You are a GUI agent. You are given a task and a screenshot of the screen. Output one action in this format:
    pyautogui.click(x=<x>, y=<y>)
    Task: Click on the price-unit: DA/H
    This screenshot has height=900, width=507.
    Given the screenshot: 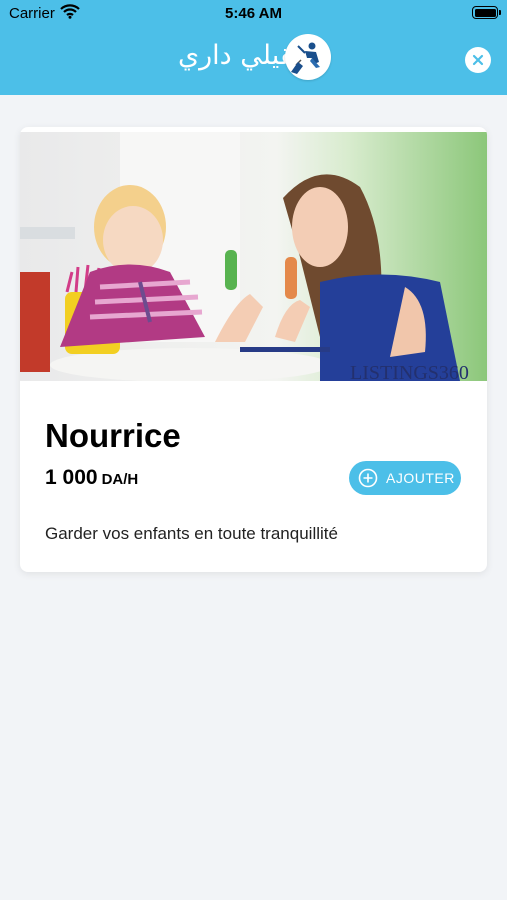 What is the action you would take?
    pyautogui.click(x=120, y=479)
    